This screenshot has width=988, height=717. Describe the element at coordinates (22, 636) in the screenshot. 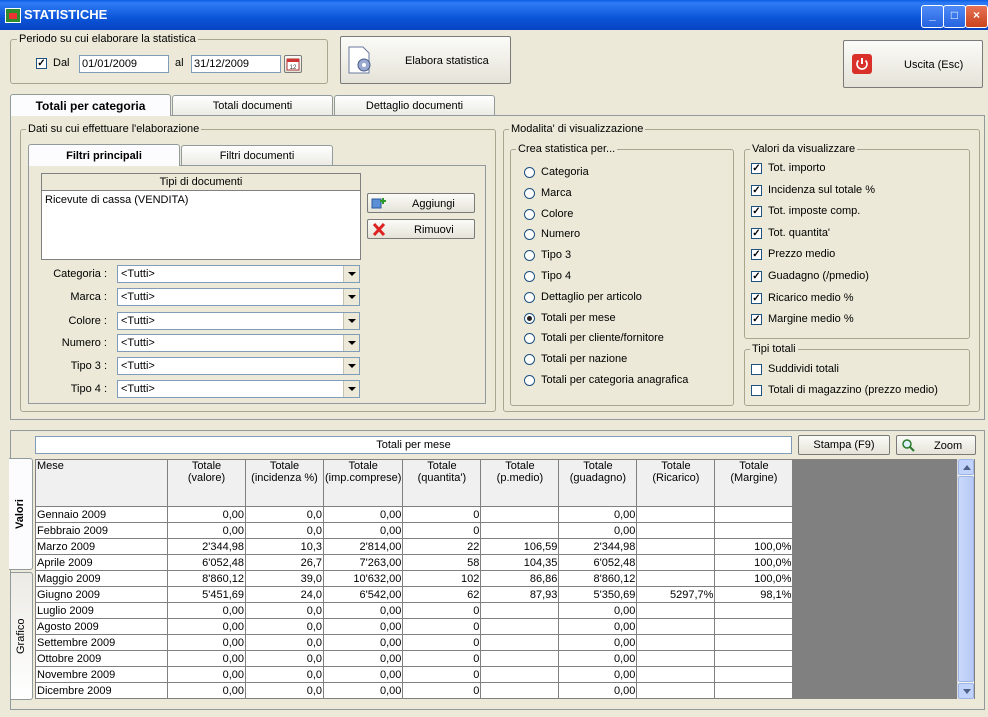

I see `sidetab-grafico: Grafico` at that location.